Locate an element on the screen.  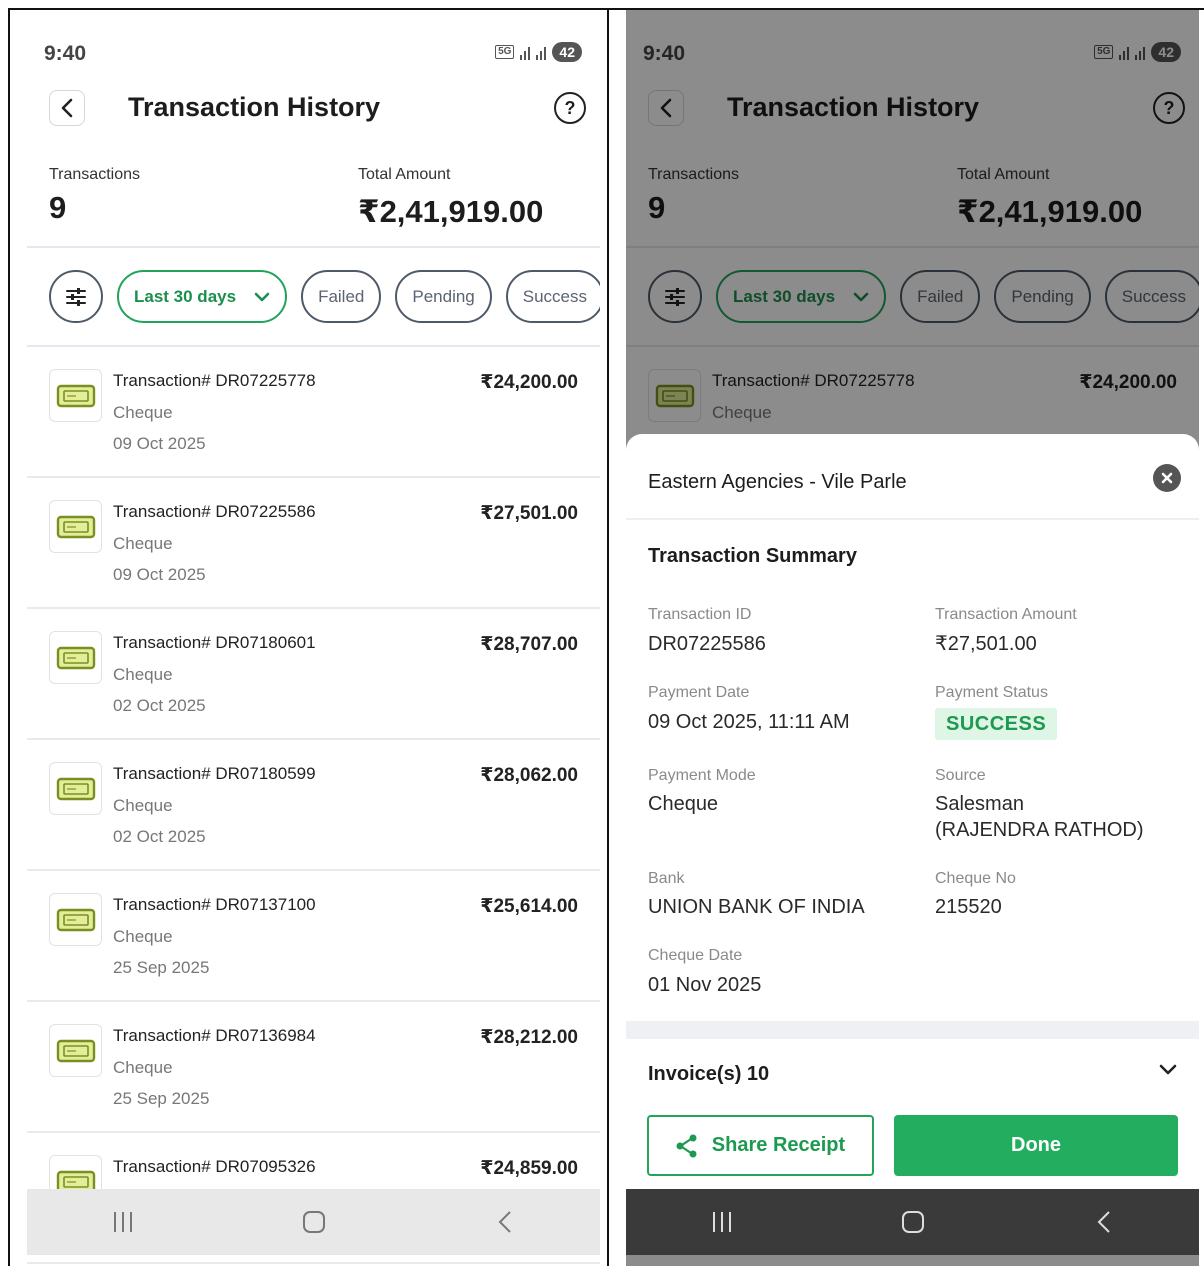
transaction-amount: ₹28,062.00 is located at coordinates (529, 775).